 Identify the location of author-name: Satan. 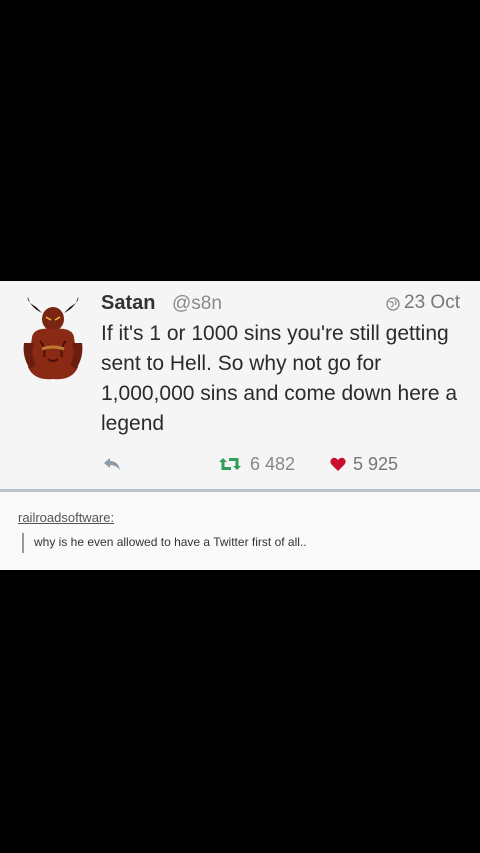
(128, 303).